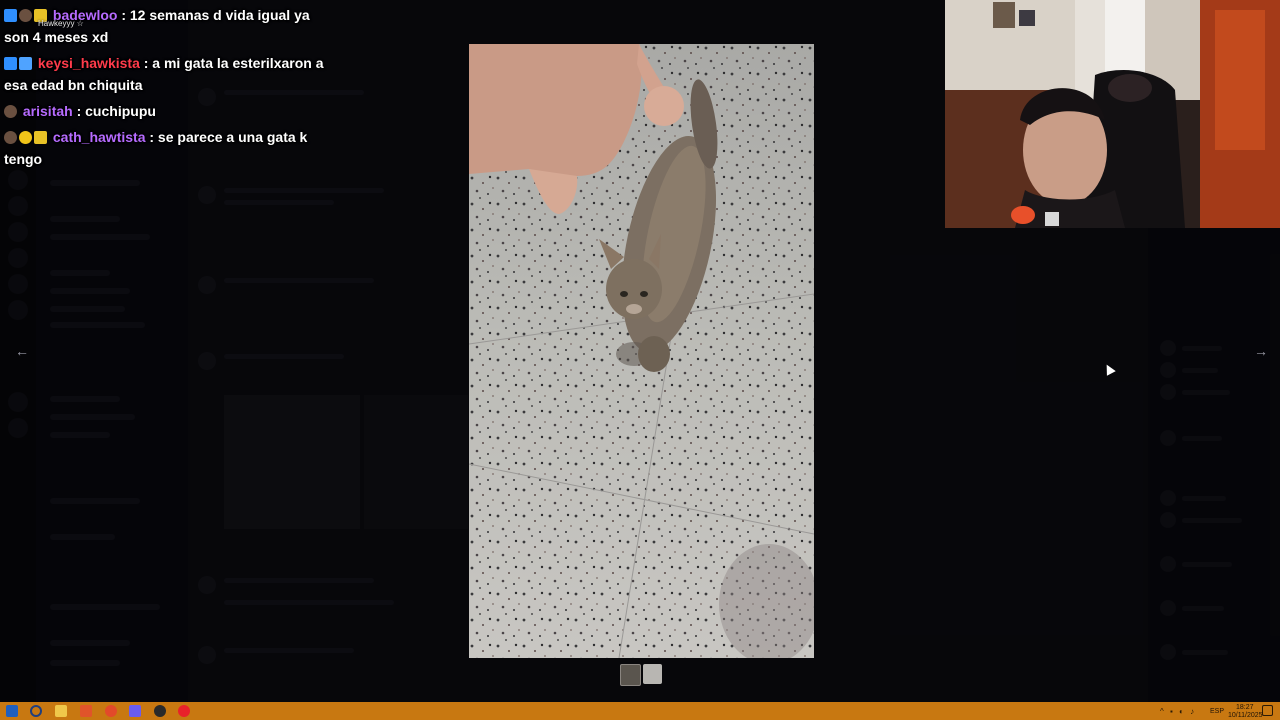  I want to click on chat-username: cath_hawtista, so click(99, 137).